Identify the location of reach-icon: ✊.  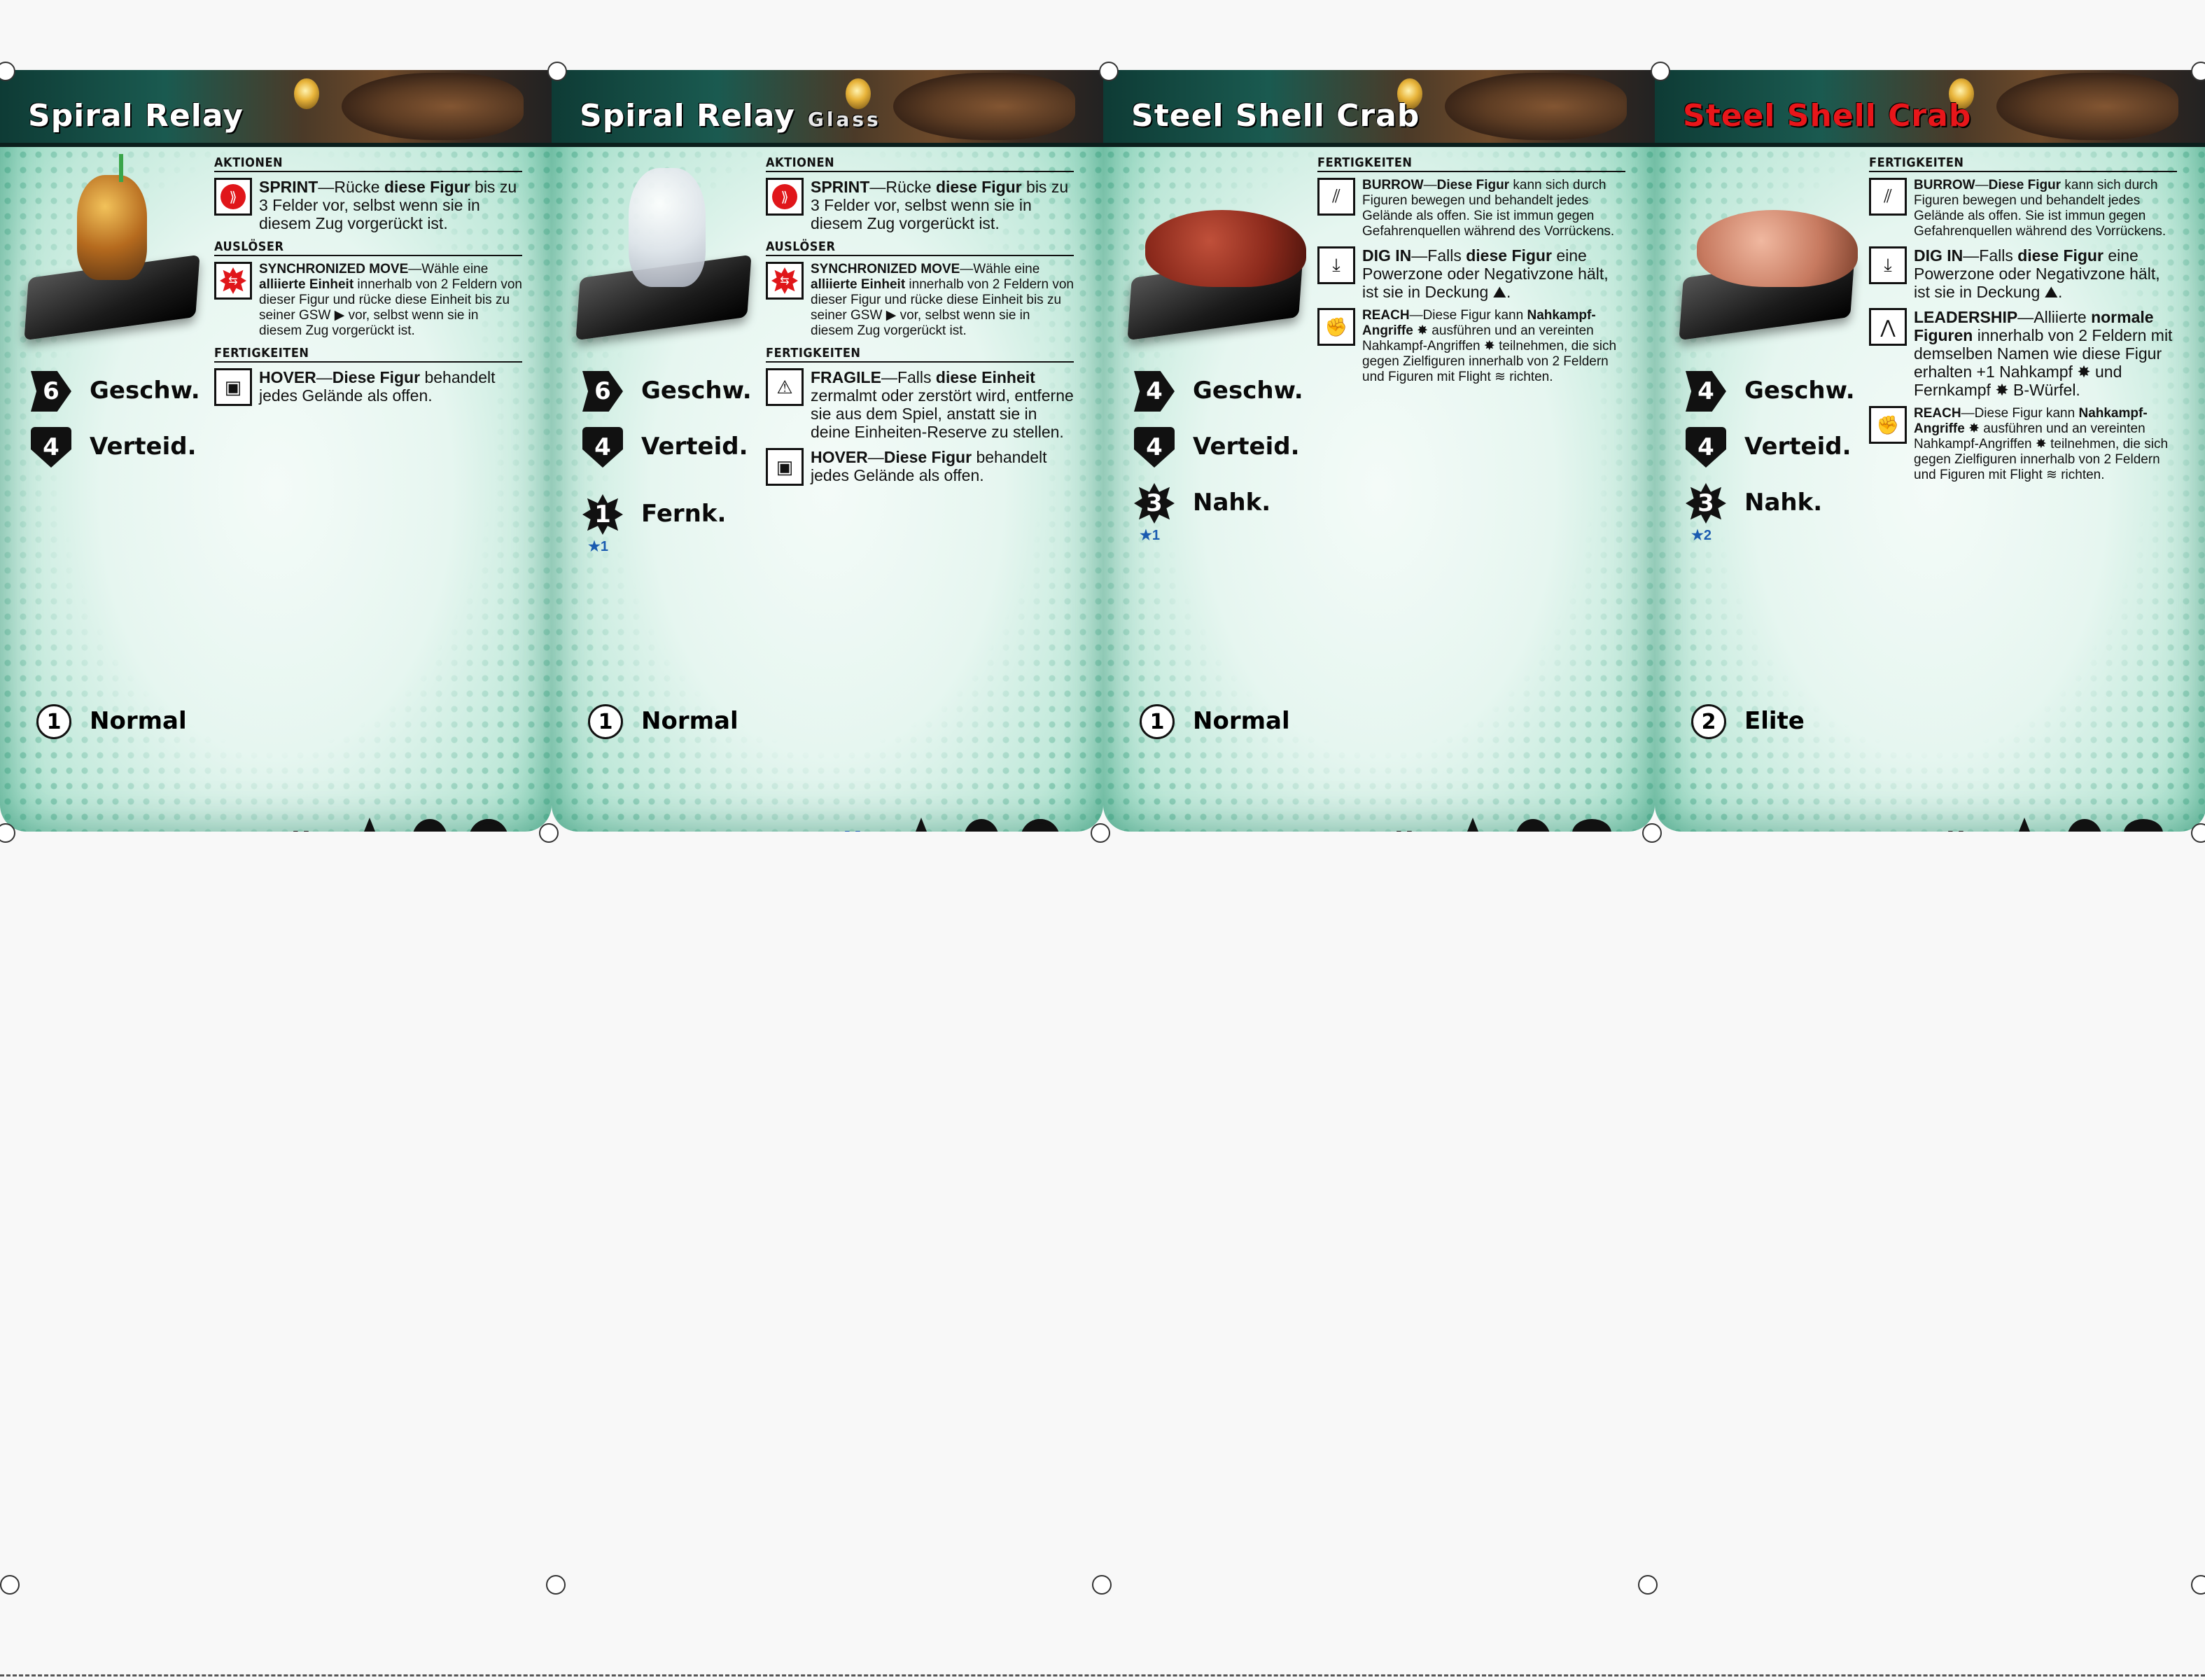
(1888, 425).